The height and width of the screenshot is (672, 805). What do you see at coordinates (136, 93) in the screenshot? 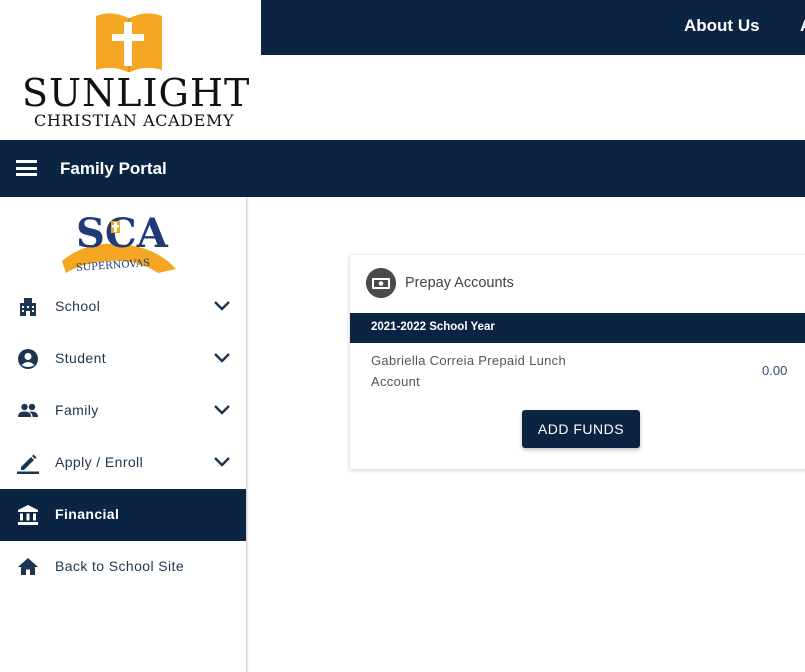
I see `logo-wordmark: SUNLIGHT` at bounding box center [136, 93].